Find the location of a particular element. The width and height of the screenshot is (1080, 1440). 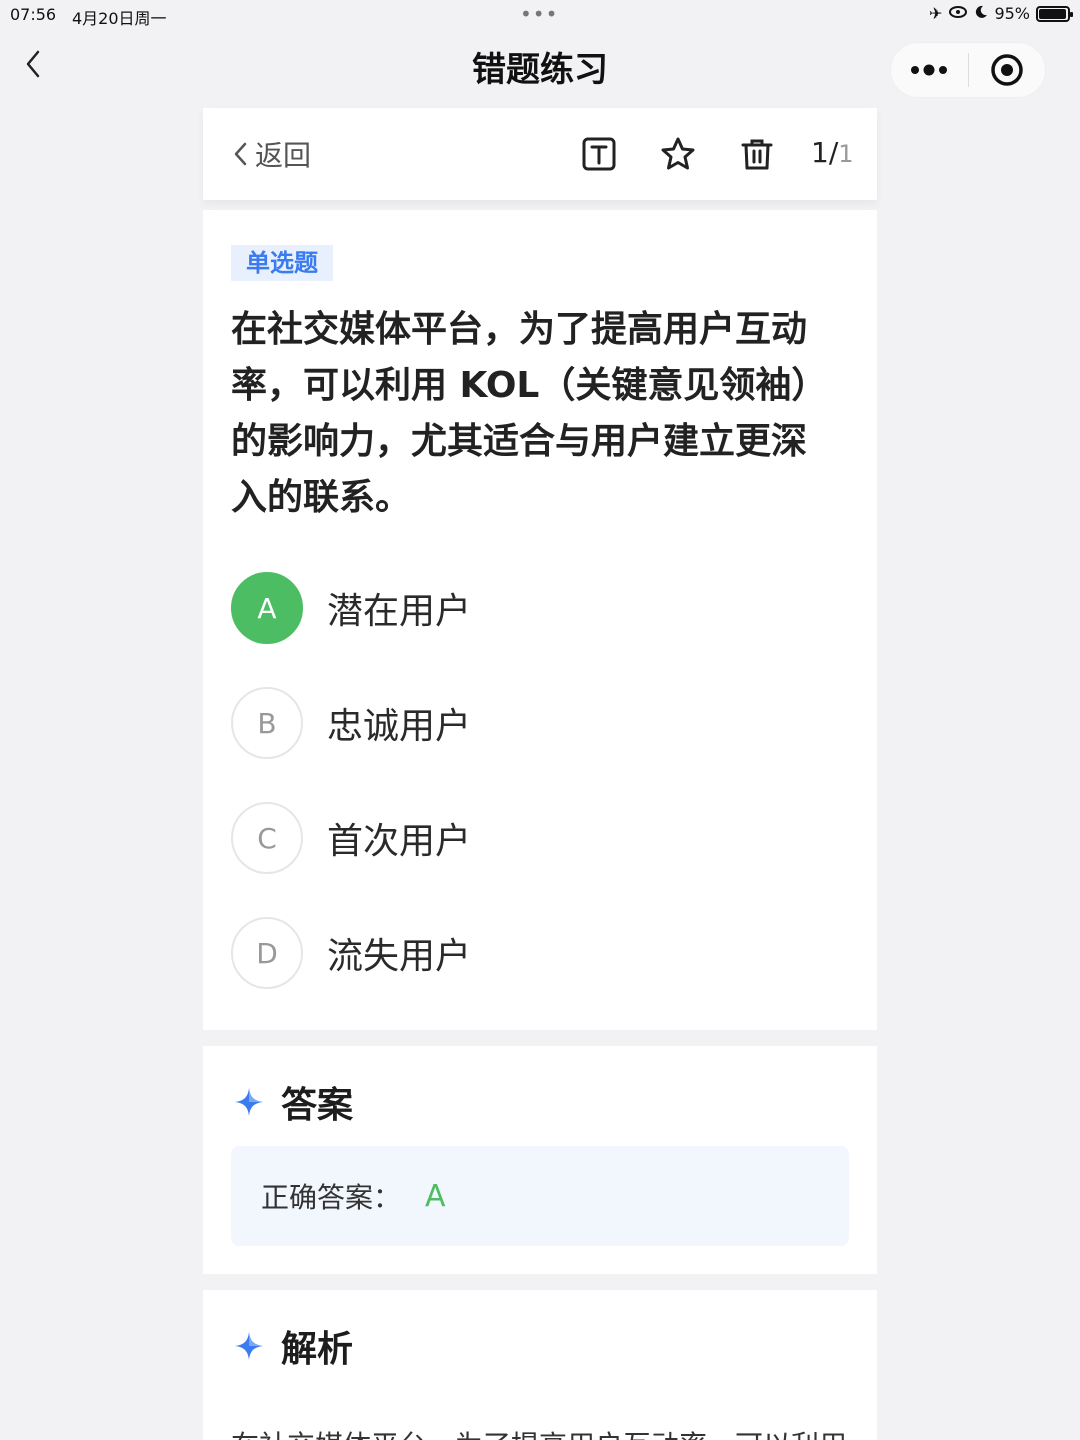

screen-lock-icon is located at coordinates (958, 13).